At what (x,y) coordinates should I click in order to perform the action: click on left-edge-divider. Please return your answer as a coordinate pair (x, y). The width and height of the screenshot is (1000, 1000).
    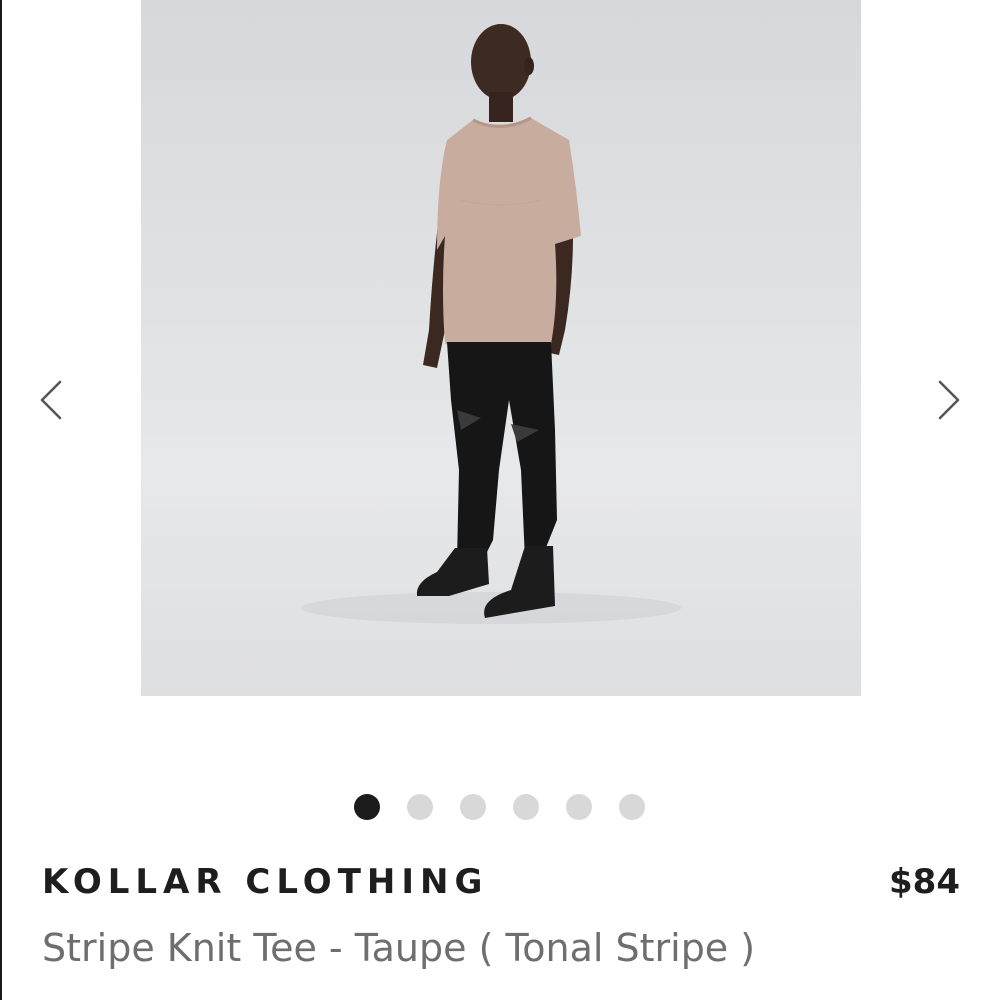
    Looking at the image, I should click on (1, 500).